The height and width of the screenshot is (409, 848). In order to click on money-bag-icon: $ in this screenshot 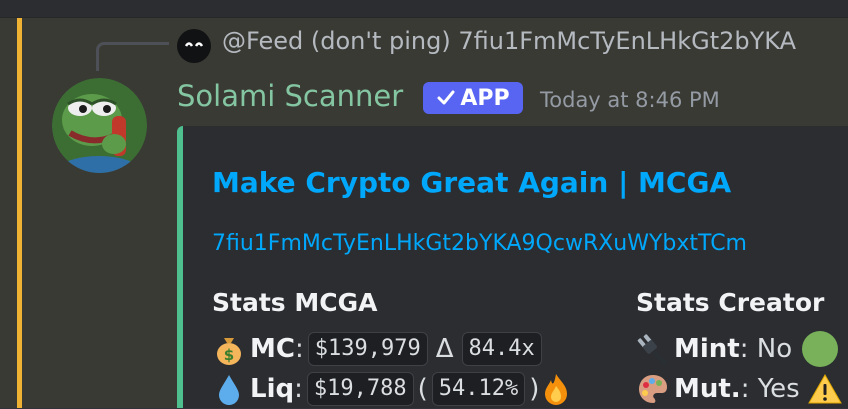, I will do `click(229, 351)`.